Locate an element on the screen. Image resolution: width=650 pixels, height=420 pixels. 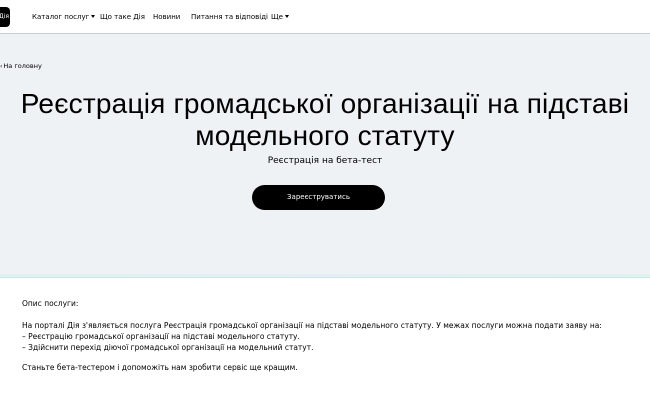
nav-item-label: Що таке Дія is located at coordinates (122, 17).